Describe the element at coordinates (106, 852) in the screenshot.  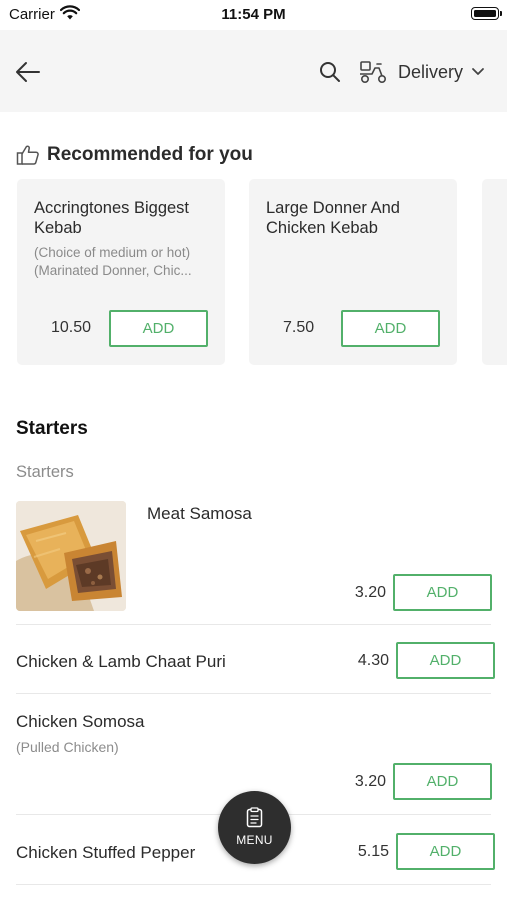
I see `item-name: Chicken Stuffed Pepper` at that location.